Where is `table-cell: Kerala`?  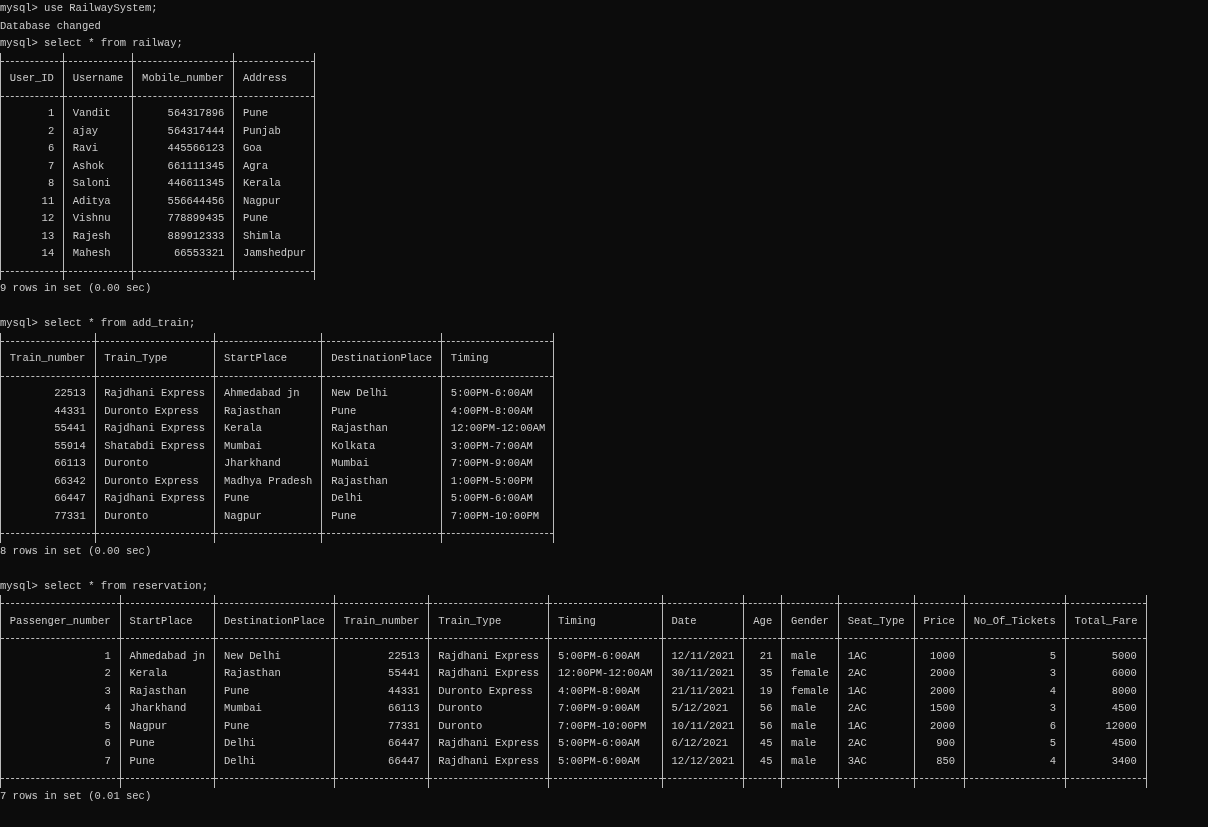
table-cell: Kerala is located at coordinates (268, 429).